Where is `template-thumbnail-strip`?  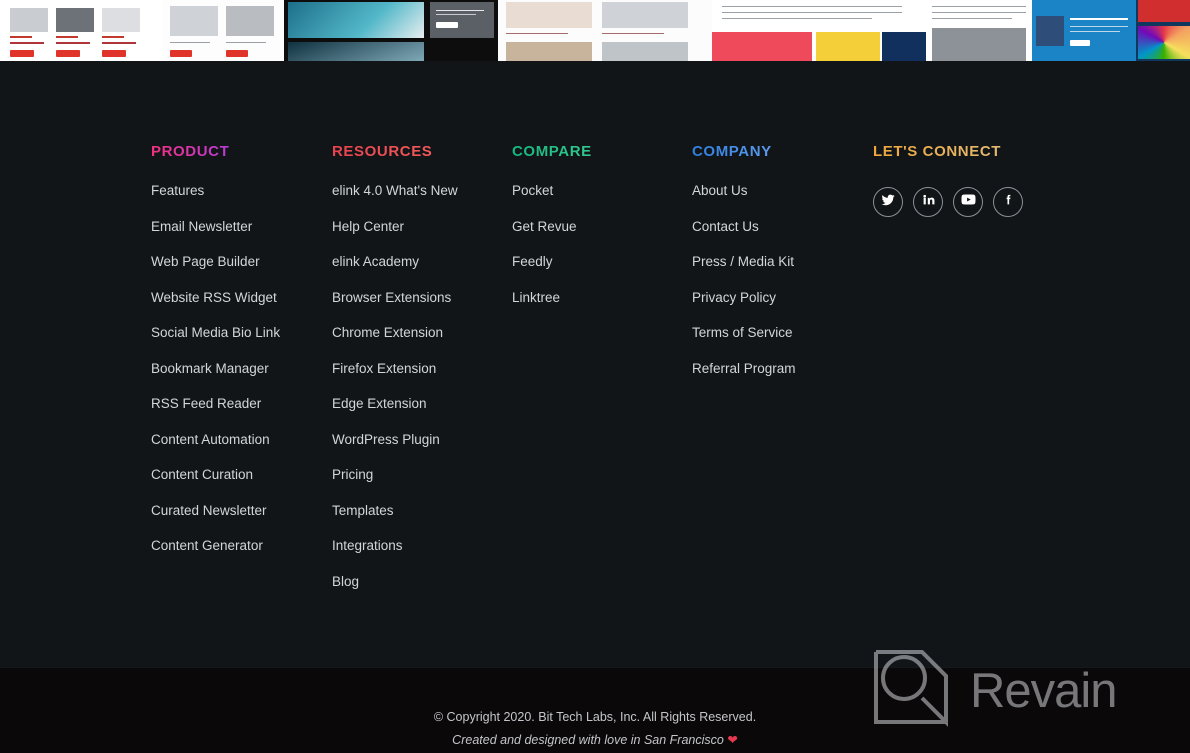
template-thumbnail-strip is located at coordinates (595, 30).